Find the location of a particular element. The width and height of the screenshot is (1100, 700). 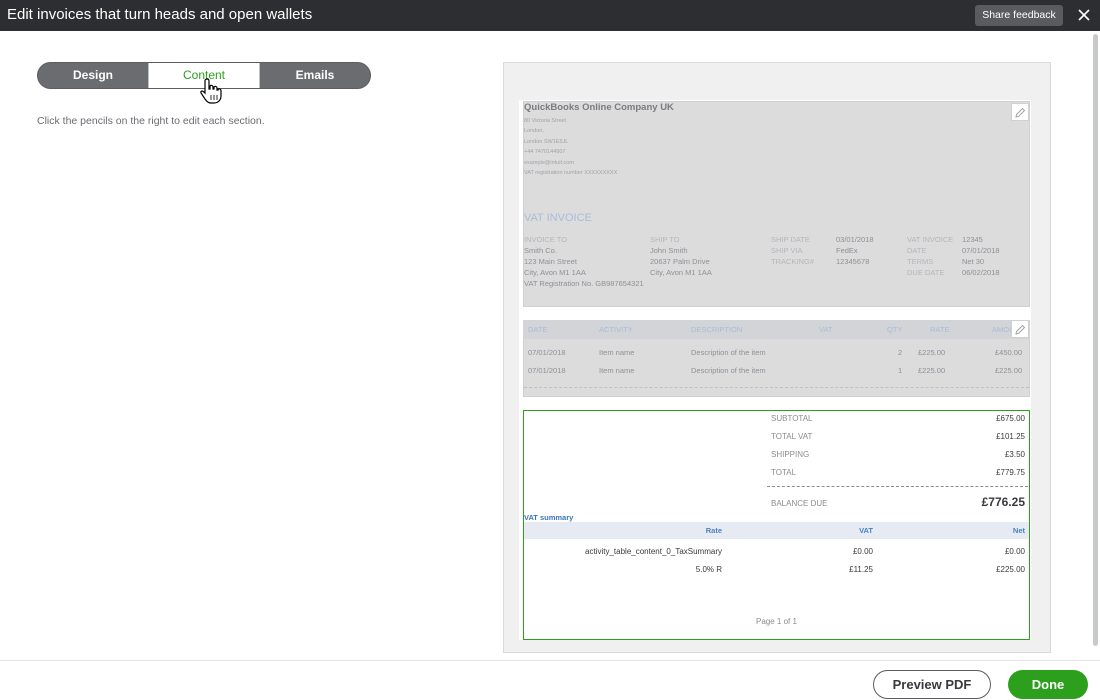

vat-summary-net: £0.00 is located at coordinates (1014, 551).